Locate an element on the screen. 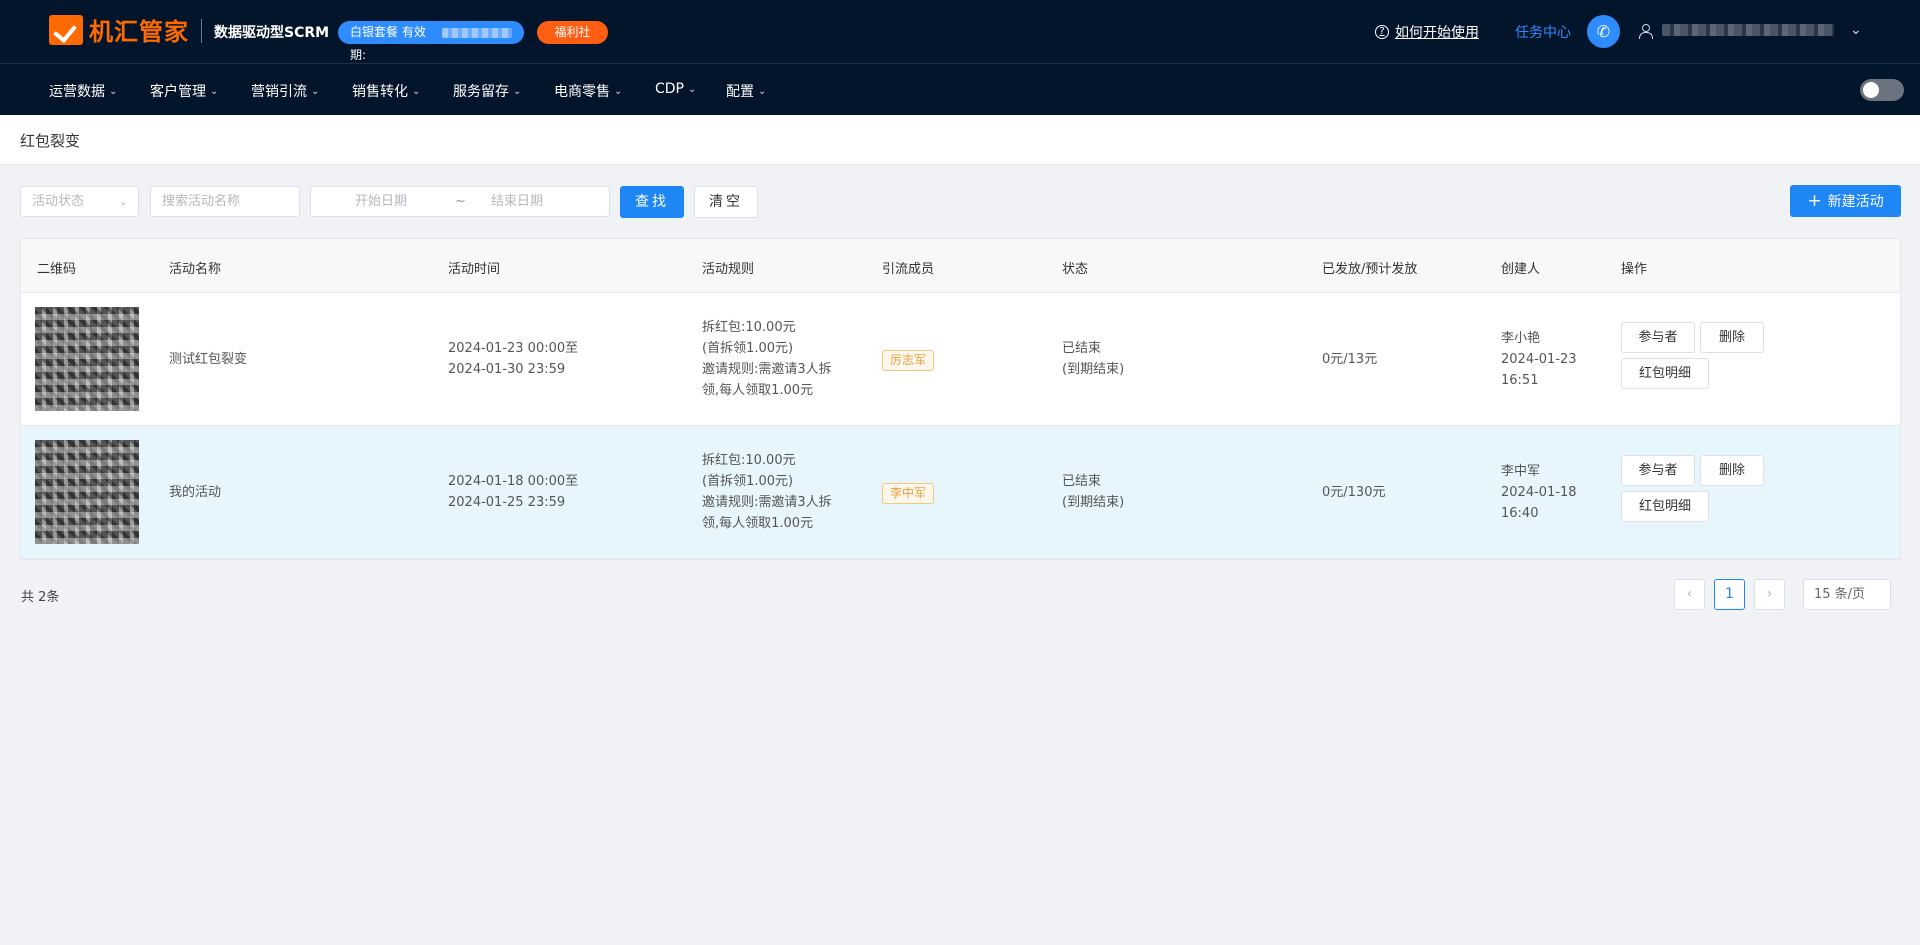 This screenshot has height=945, width=1920. creator-name: 李小艳 is located at coordinates (1521, 338).